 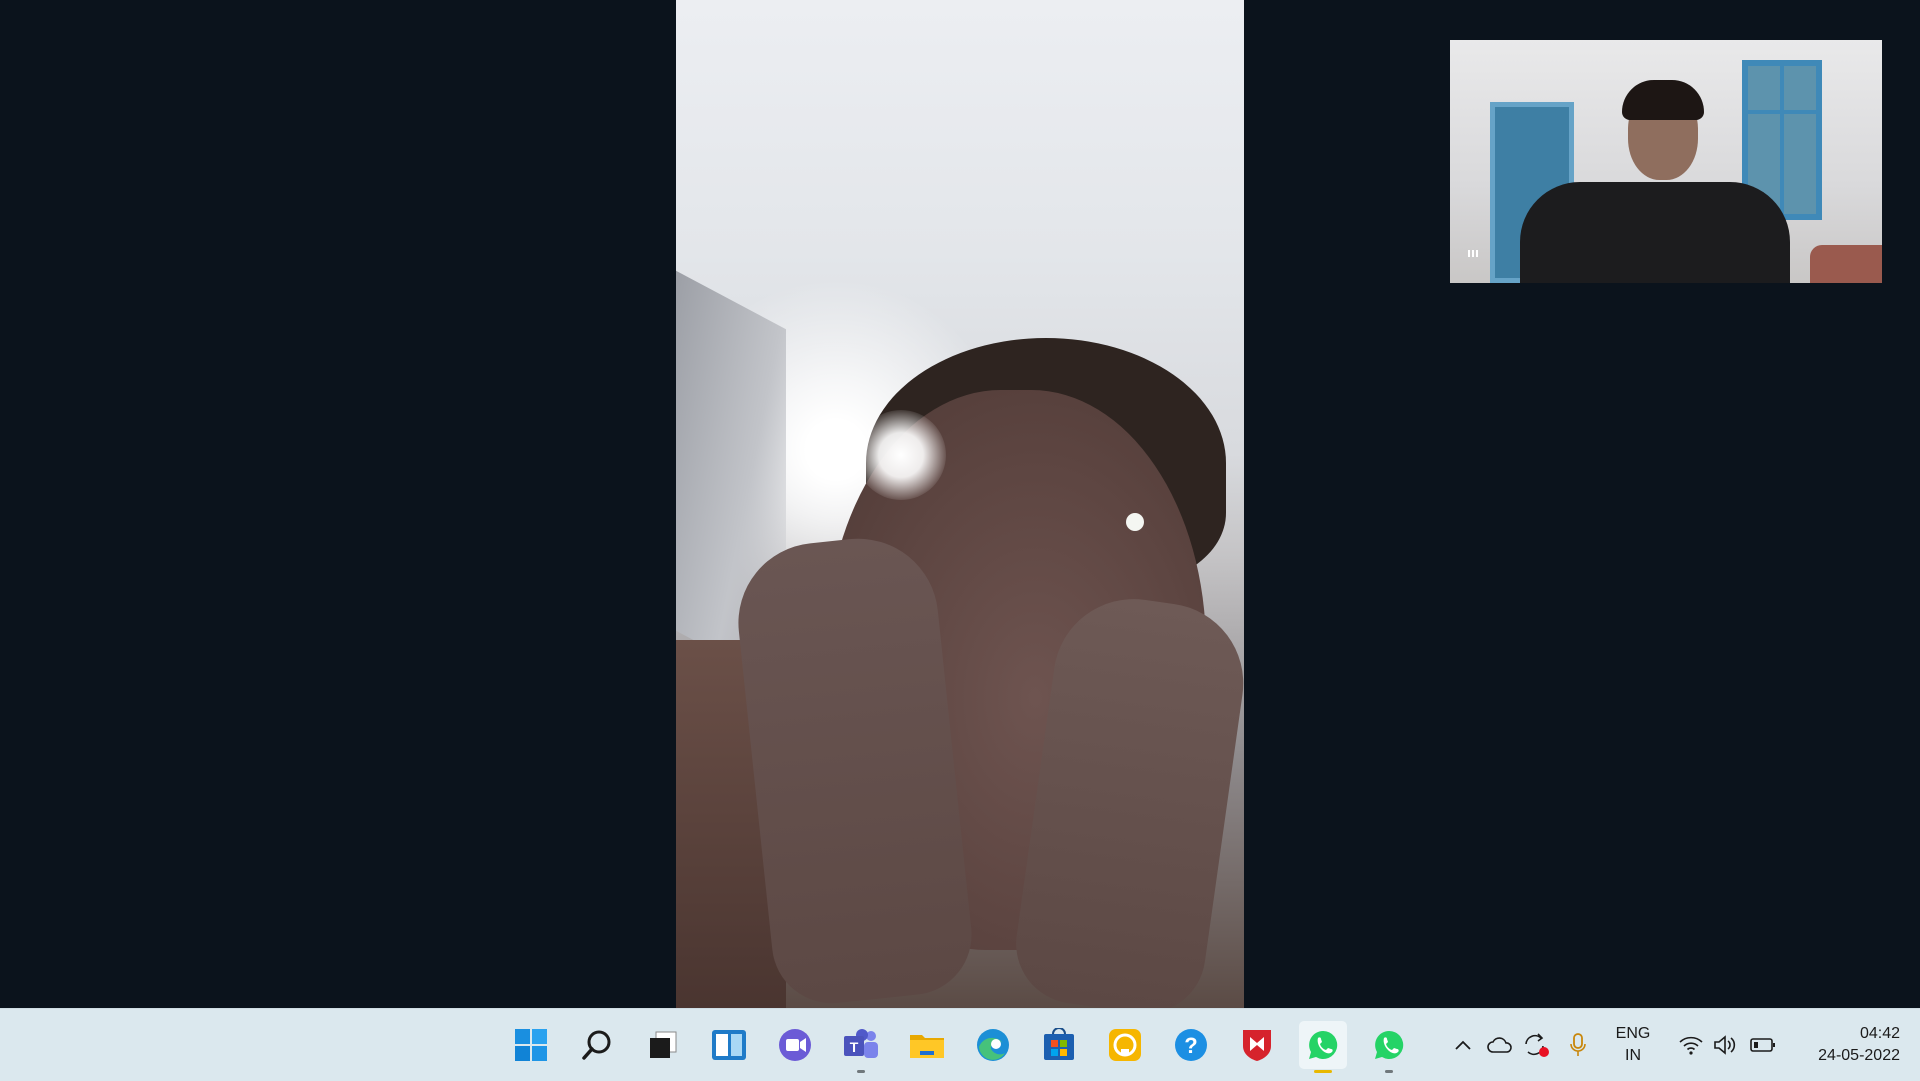 What do you see at coordinates (960, 1044) in the screenshot?
I see `taskbar: T ? ENG IN 04:42 24-05-2022` at bounding box center [960, 1044].